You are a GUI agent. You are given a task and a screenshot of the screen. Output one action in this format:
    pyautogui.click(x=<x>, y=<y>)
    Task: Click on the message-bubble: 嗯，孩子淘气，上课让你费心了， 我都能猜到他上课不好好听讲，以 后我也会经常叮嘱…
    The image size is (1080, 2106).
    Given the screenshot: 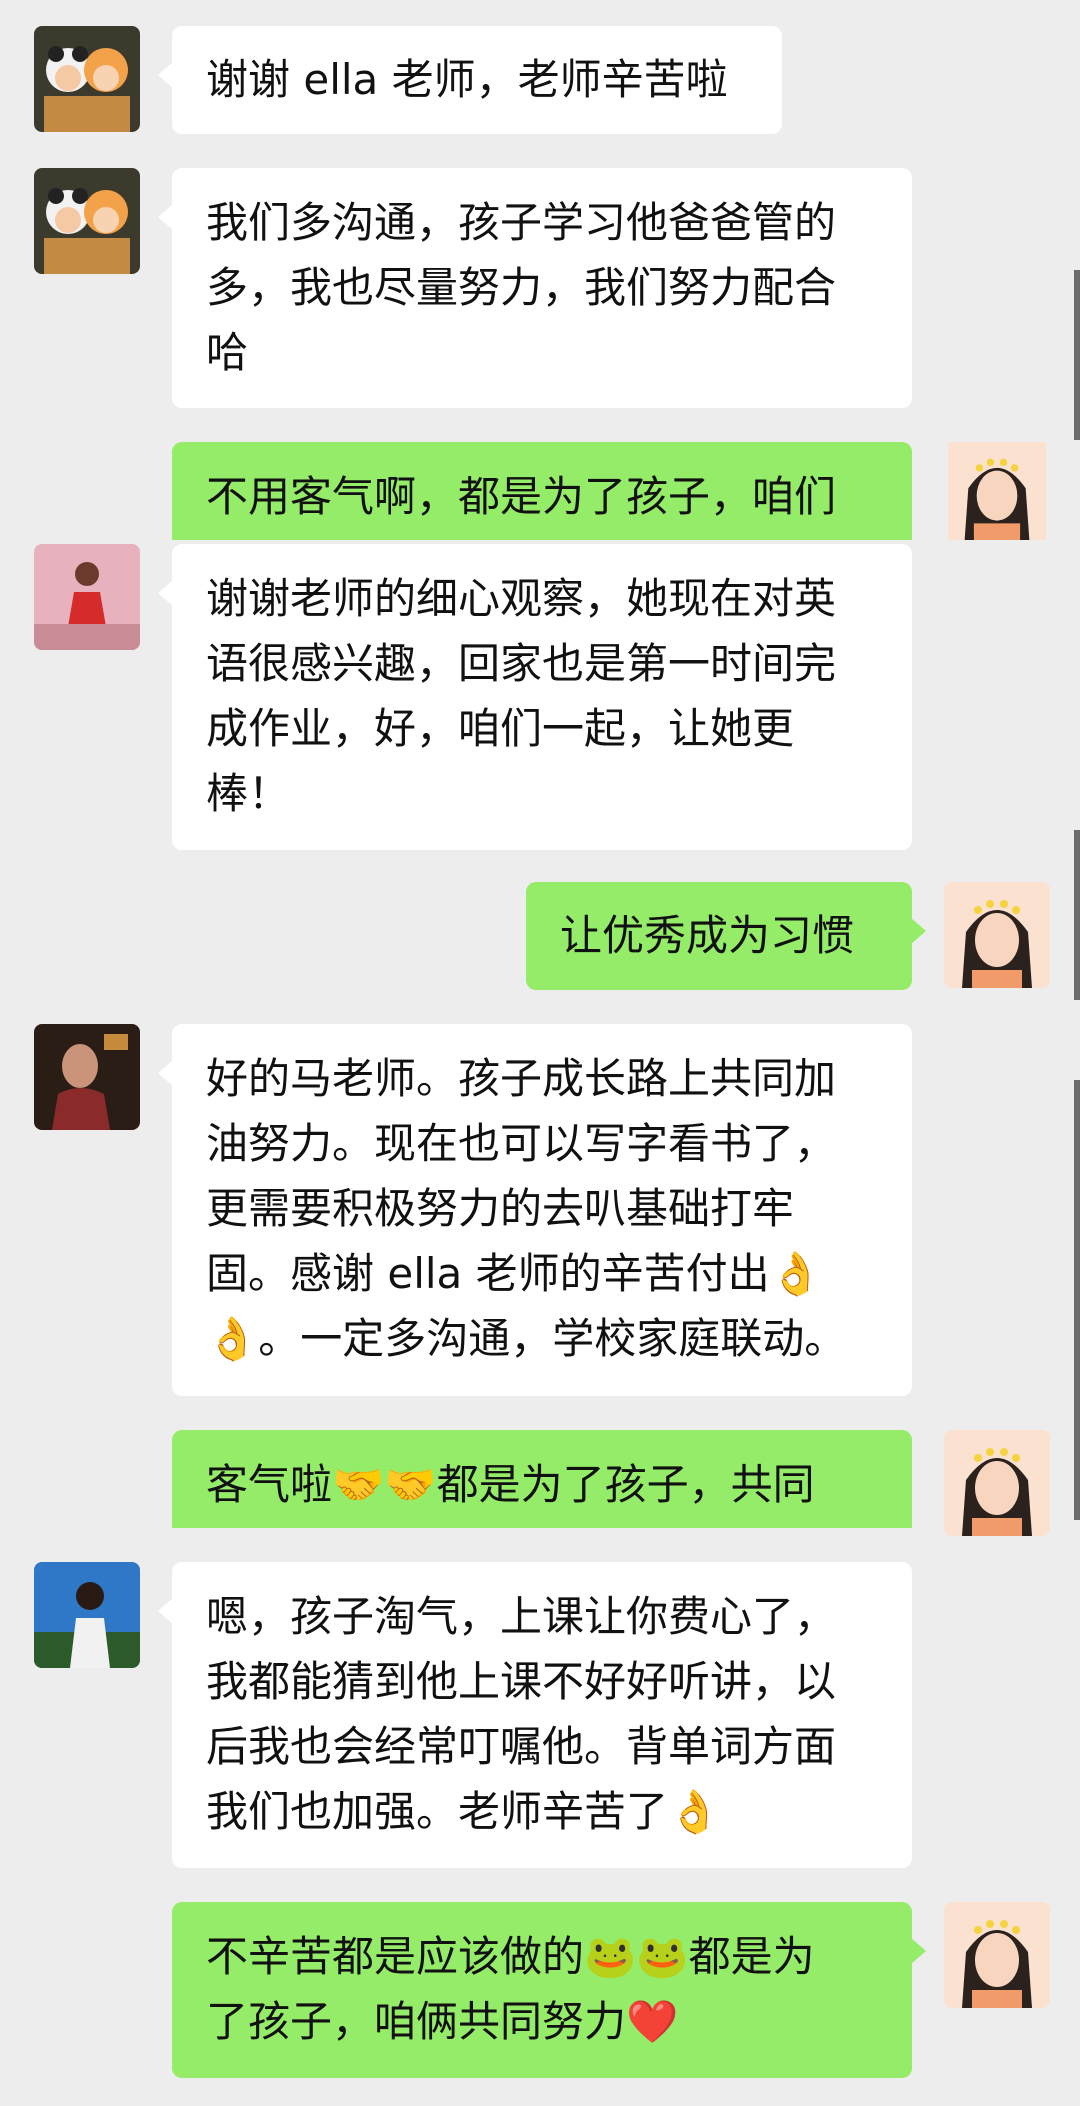 What is the action you would take?
    pyautogui.click(x=535, y=1715)
    